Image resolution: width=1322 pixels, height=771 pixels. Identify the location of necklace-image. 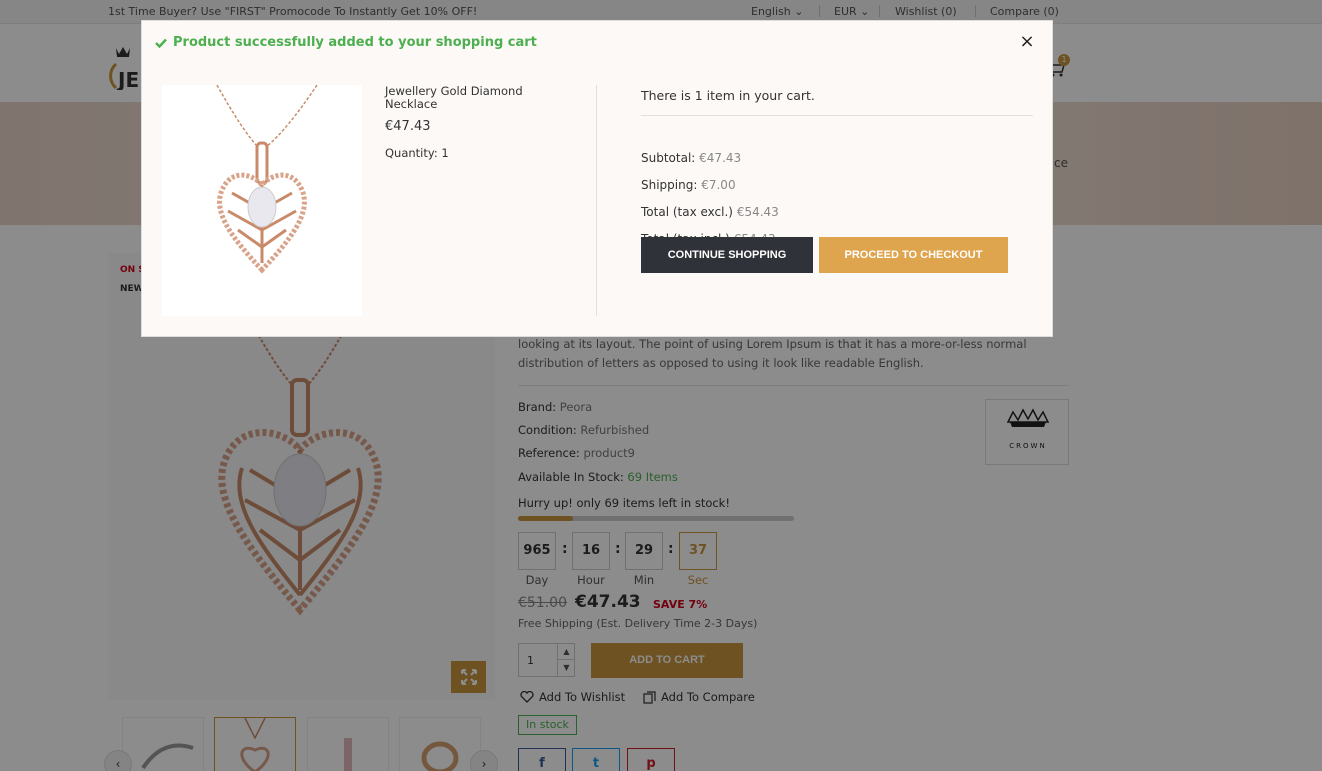
(267, 179).